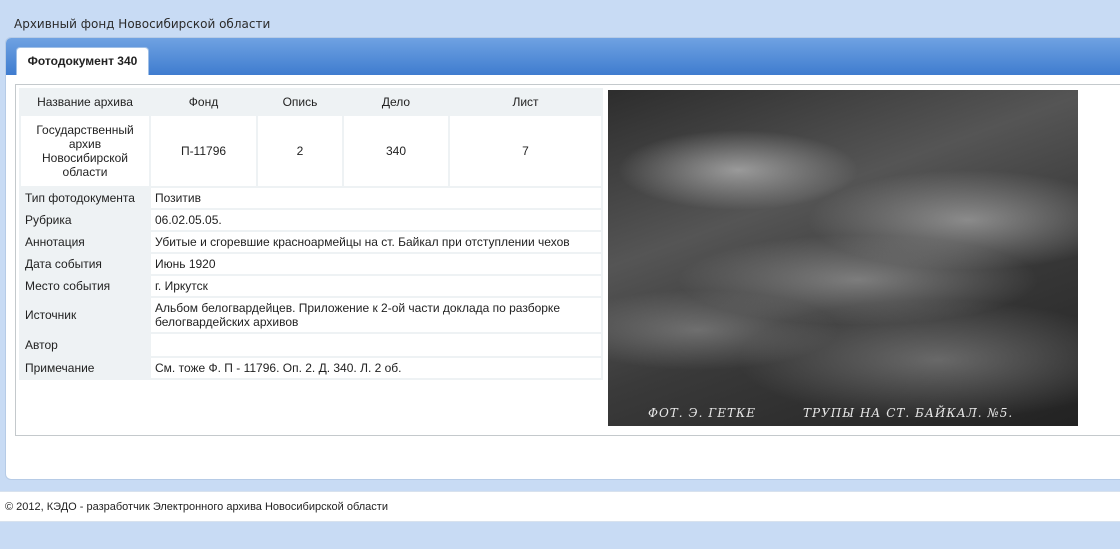 Image resolution: width=1120 pixels, height=549 pixels. I want to click on field-label: Источник, so click(85, 315).